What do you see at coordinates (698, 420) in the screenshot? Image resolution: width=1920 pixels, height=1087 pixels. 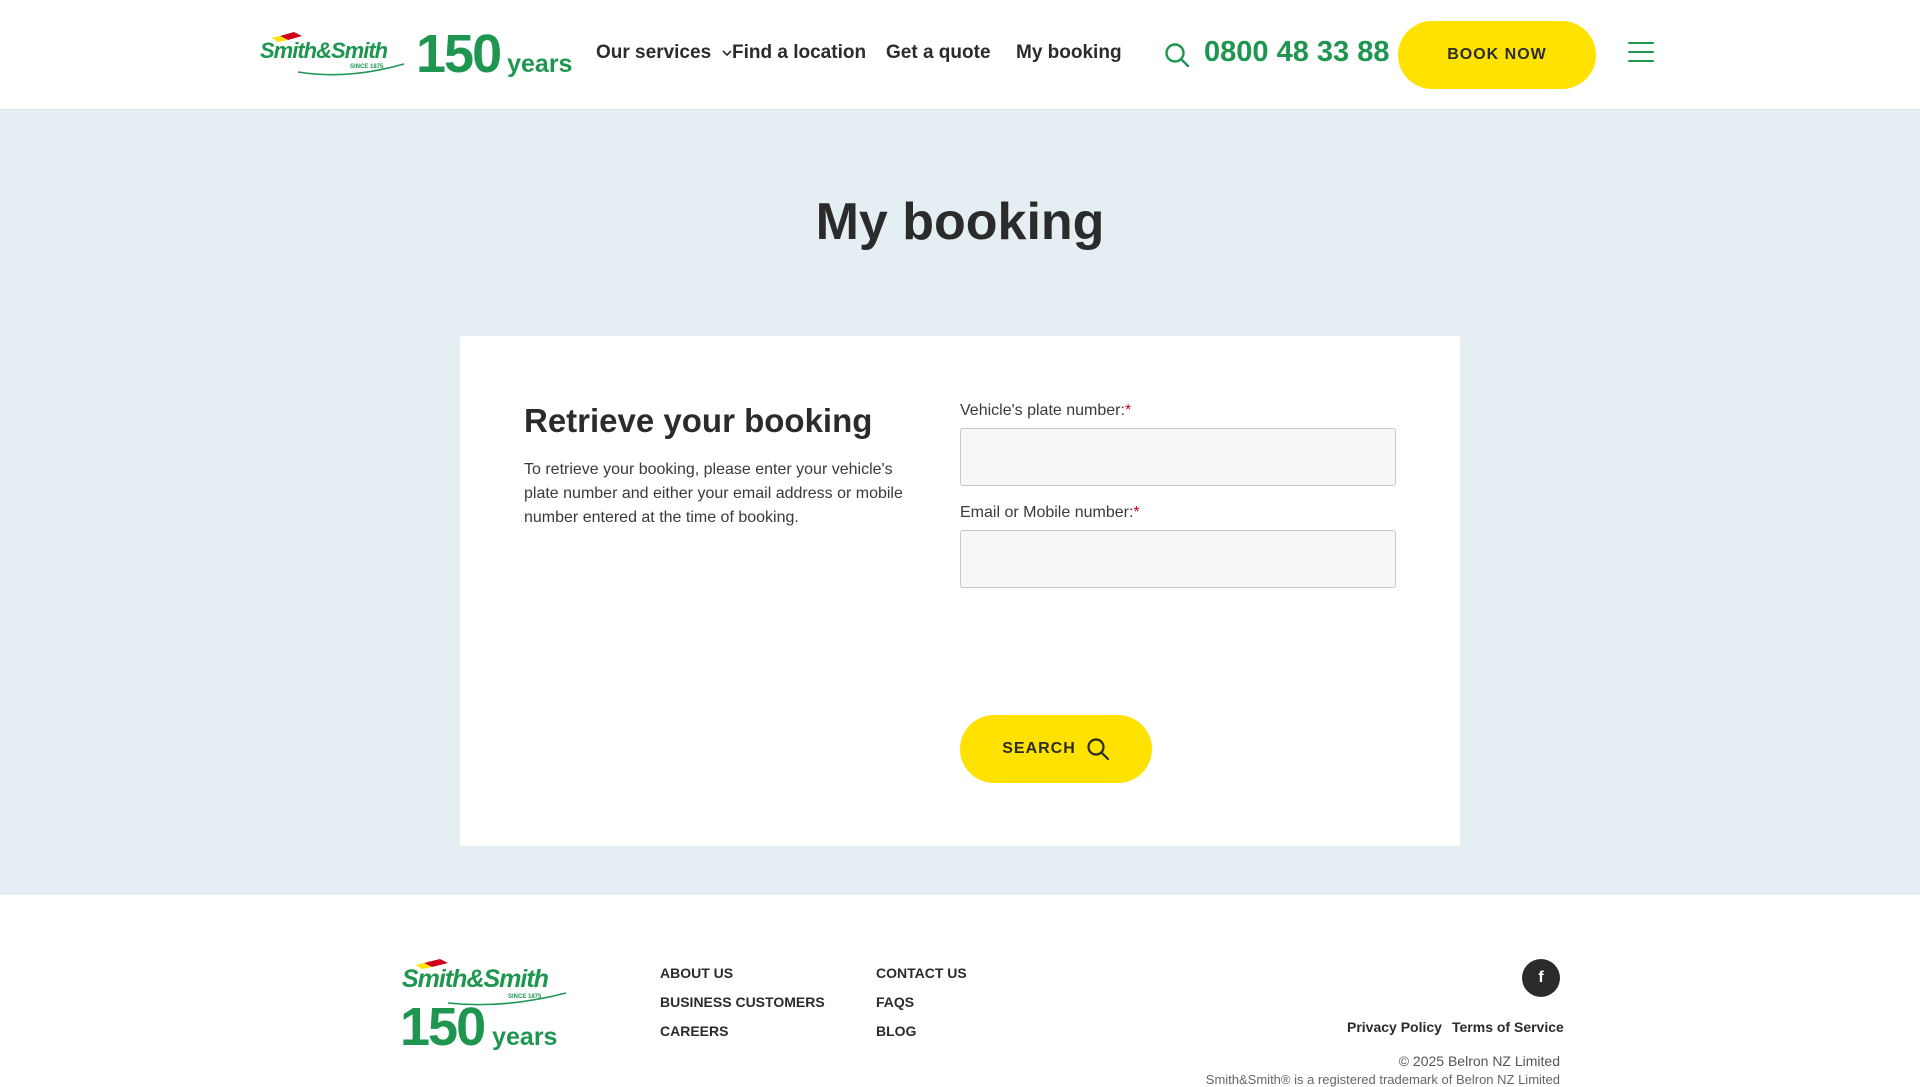 I see `form-title: Retrieve your booking` at bounding box center [698, 420].